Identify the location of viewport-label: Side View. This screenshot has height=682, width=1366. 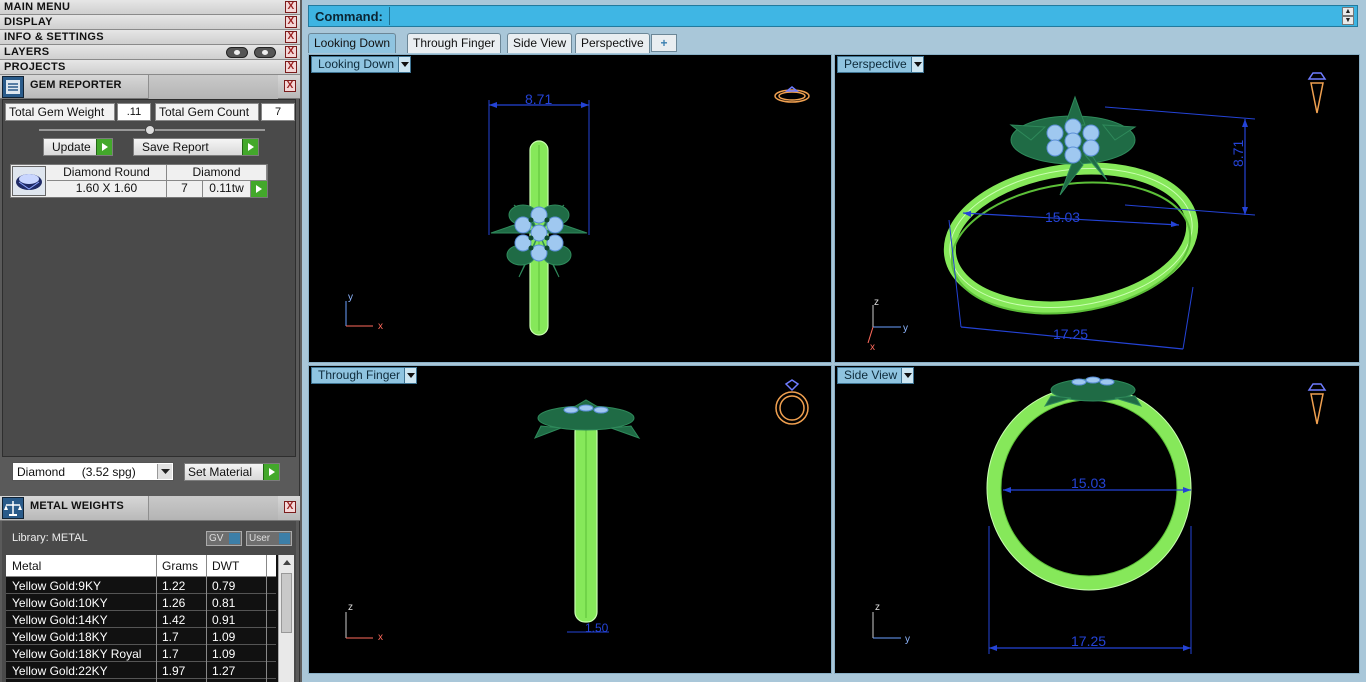
(876, 375).